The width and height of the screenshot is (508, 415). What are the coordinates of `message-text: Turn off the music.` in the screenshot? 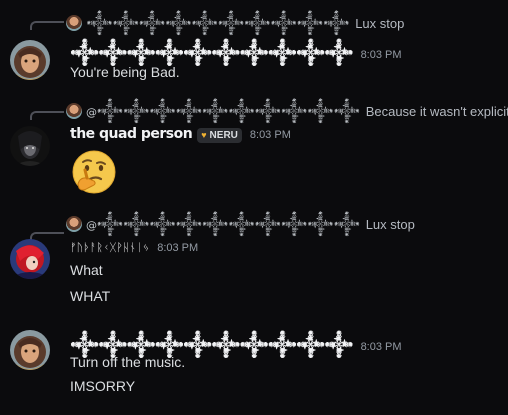 It's located at (128, 362).